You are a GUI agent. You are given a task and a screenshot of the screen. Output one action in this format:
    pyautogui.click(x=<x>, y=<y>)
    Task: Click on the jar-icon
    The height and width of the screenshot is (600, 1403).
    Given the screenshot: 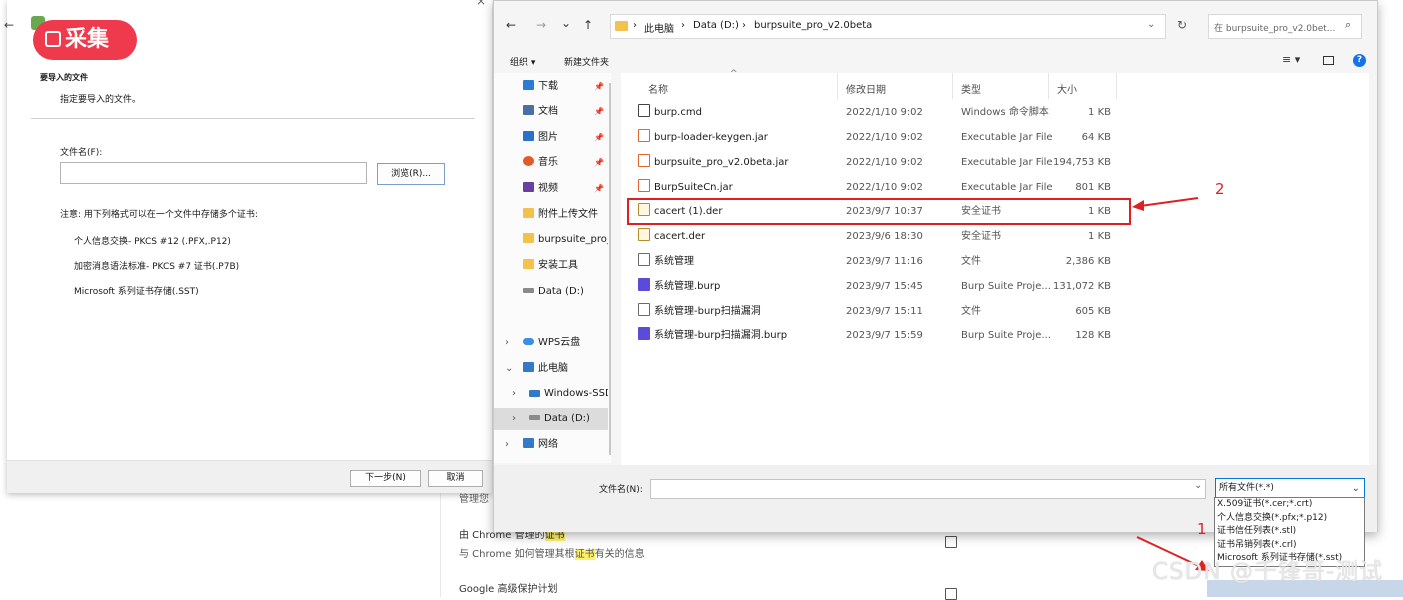 What is the action you would take?
    pyautogui.click(x=644, y=160)
    